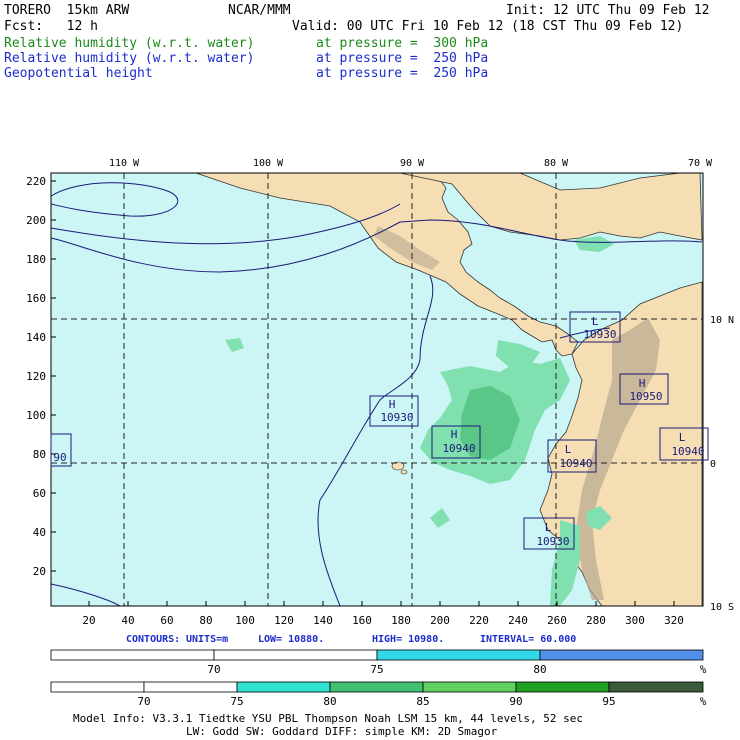  I want to click on x-tick: 320, so click(674, 620).